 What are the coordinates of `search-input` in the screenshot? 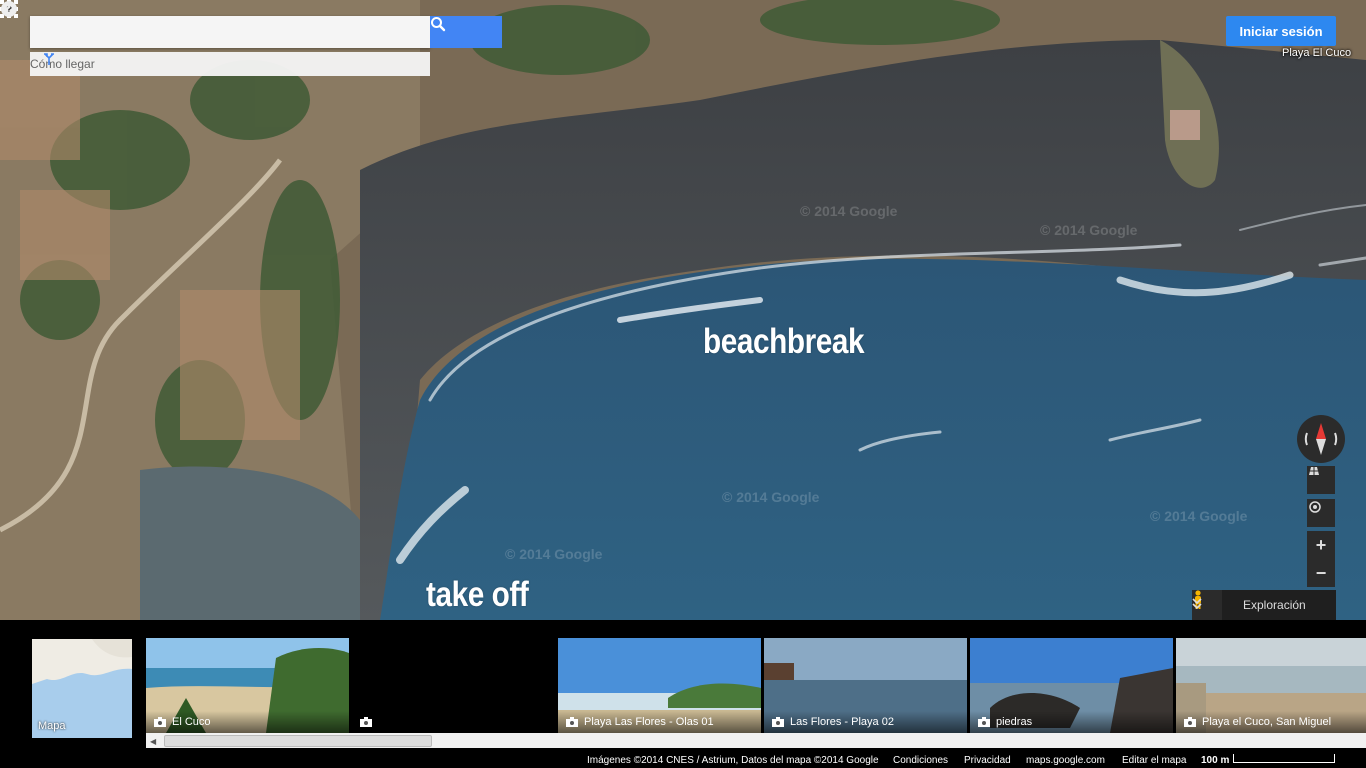 It's located at (230, 32).